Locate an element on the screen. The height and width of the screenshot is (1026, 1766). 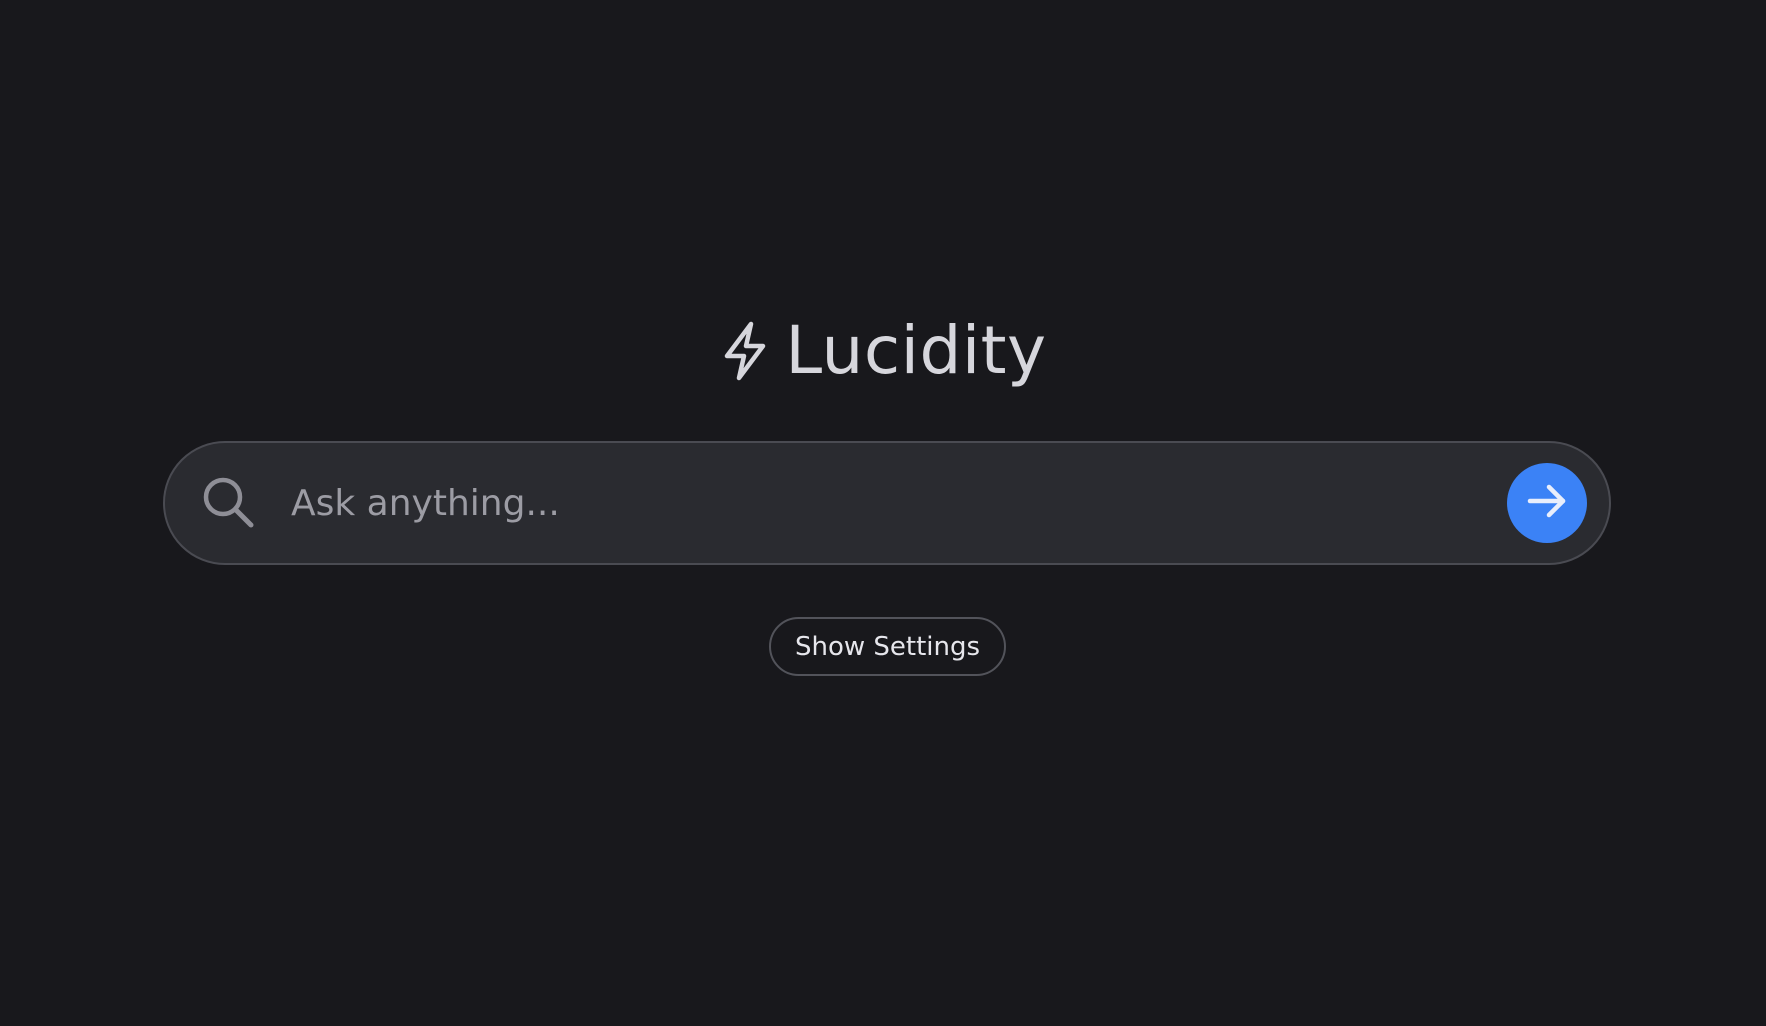
submit-button is located at coordinates (1547, 503).